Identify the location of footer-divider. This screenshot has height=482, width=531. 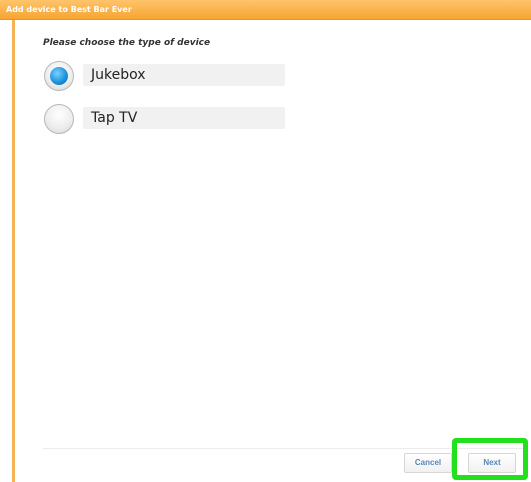
(283, 448).